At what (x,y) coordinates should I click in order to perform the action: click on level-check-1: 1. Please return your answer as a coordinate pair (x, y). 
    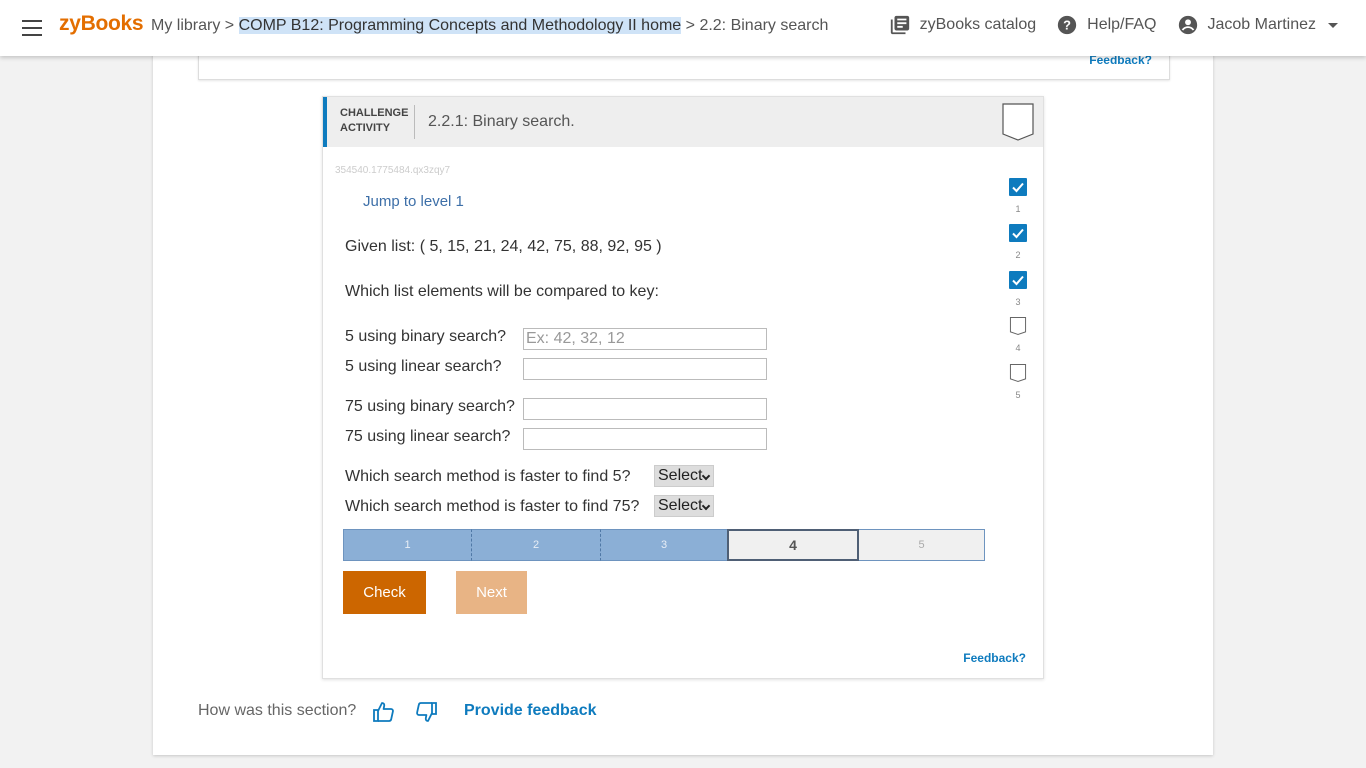
    Looking at the image, I should click on (1018, 196).